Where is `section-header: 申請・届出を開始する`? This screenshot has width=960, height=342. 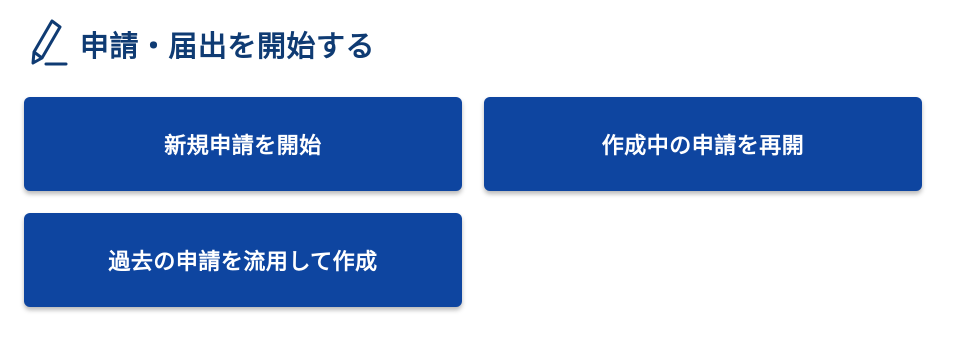 section-header: 申請・届出を開始する is located at coordinates (201, 44).